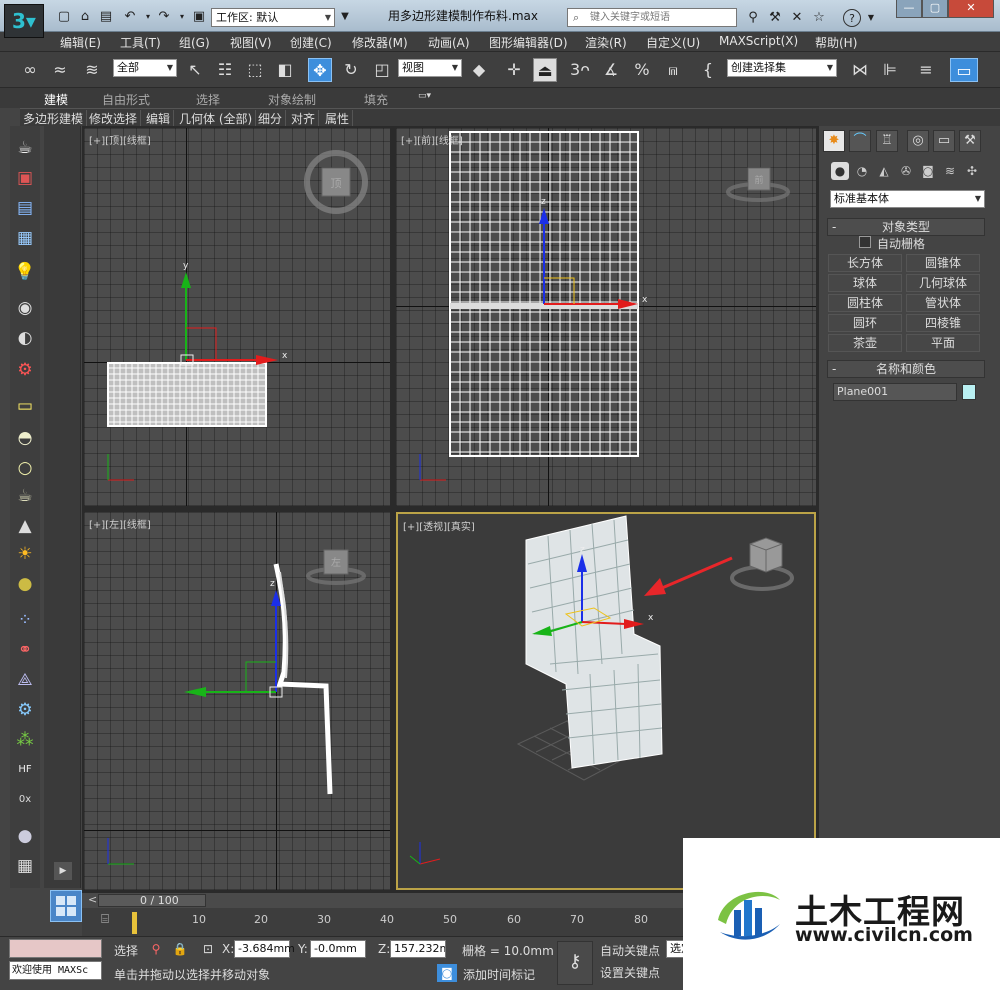 The height and width of the screenshot is (990, 1000). I want to click on geometry-icon: ●, so click(840, 171).